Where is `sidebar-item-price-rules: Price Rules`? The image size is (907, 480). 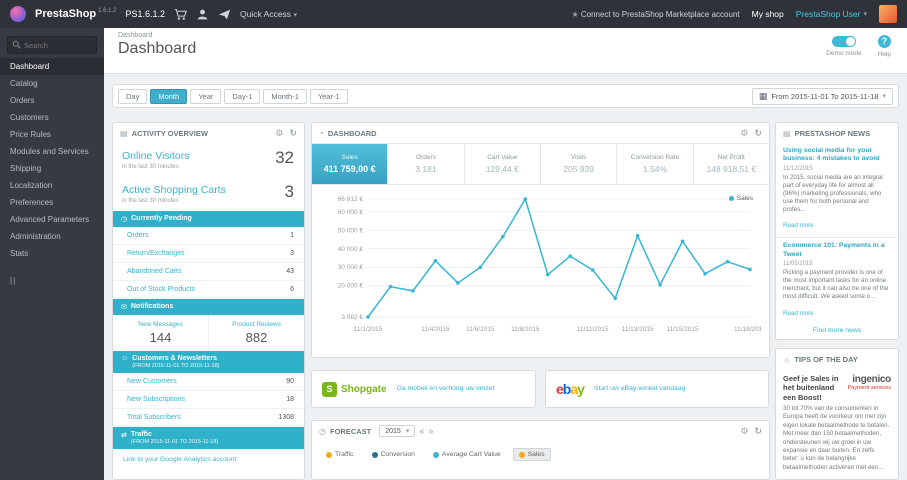
sidebar-item-price-rules: Price Rules is located at coordinates (52, 134).